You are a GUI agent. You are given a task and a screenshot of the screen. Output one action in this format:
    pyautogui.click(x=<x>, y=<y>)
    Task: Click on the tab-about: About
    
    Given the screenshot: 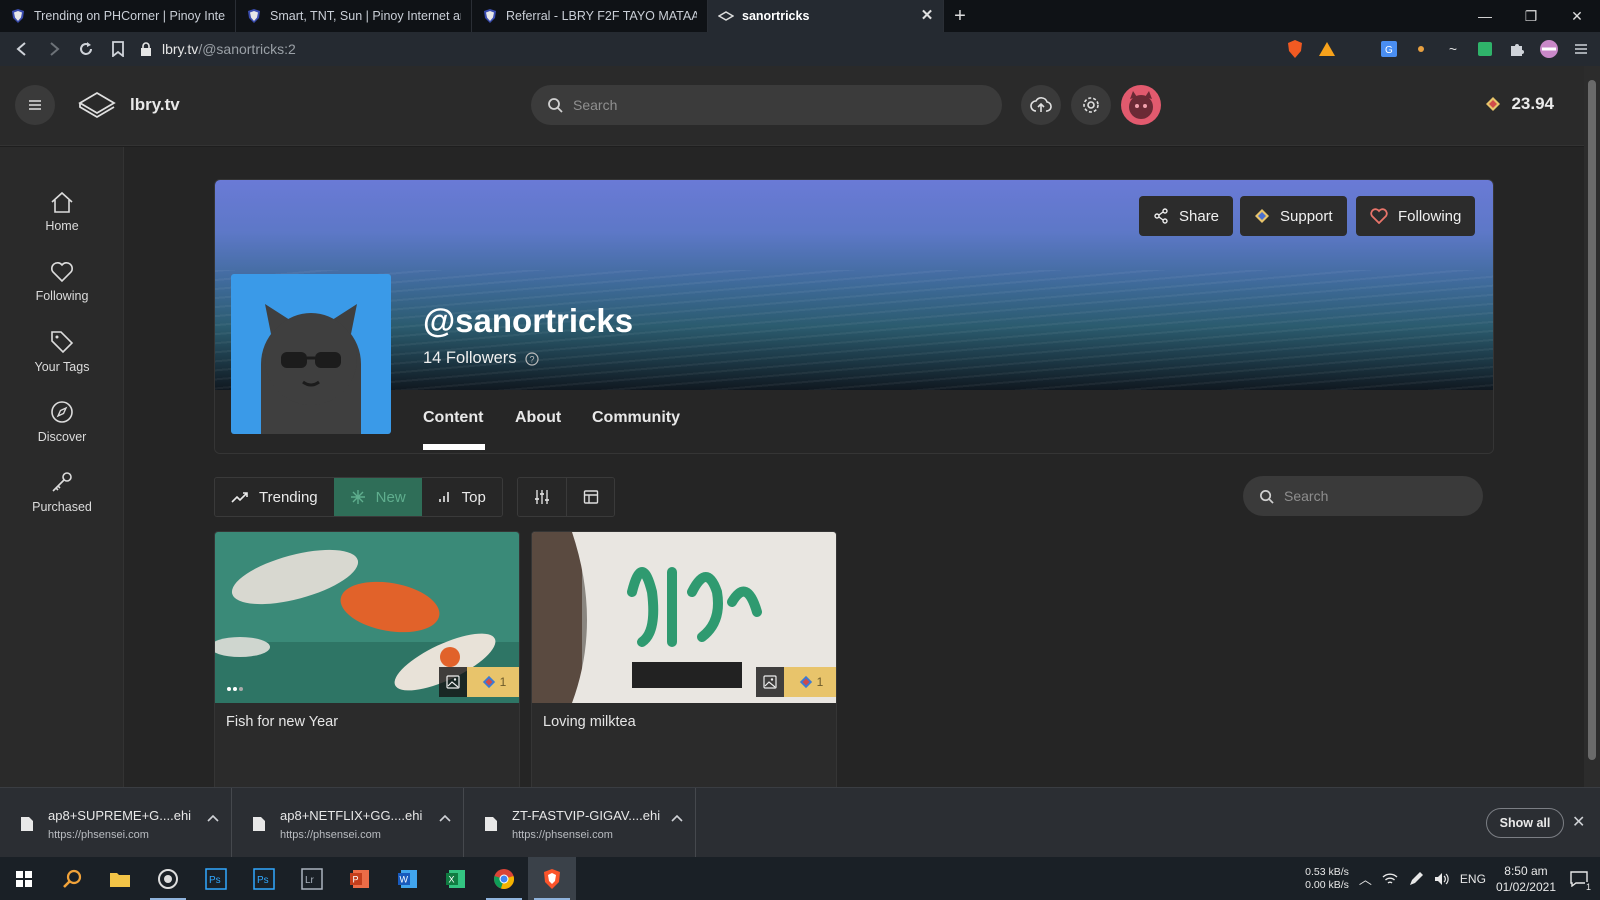 What is the action you would take?
    pyautogui.click(x=538, y=418)
    